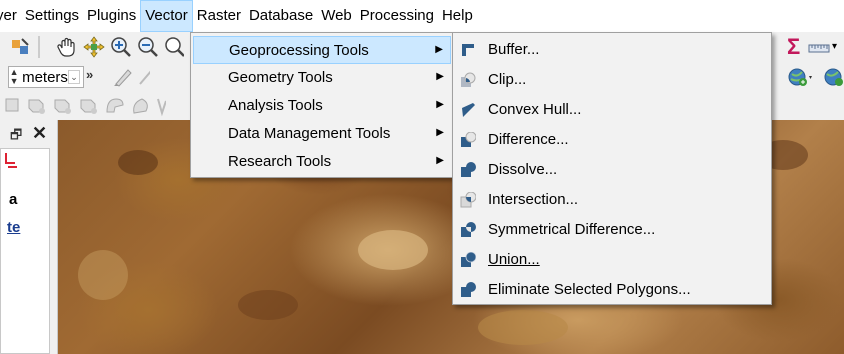  I want to click on layer-styling-icon, so click(21, 47).